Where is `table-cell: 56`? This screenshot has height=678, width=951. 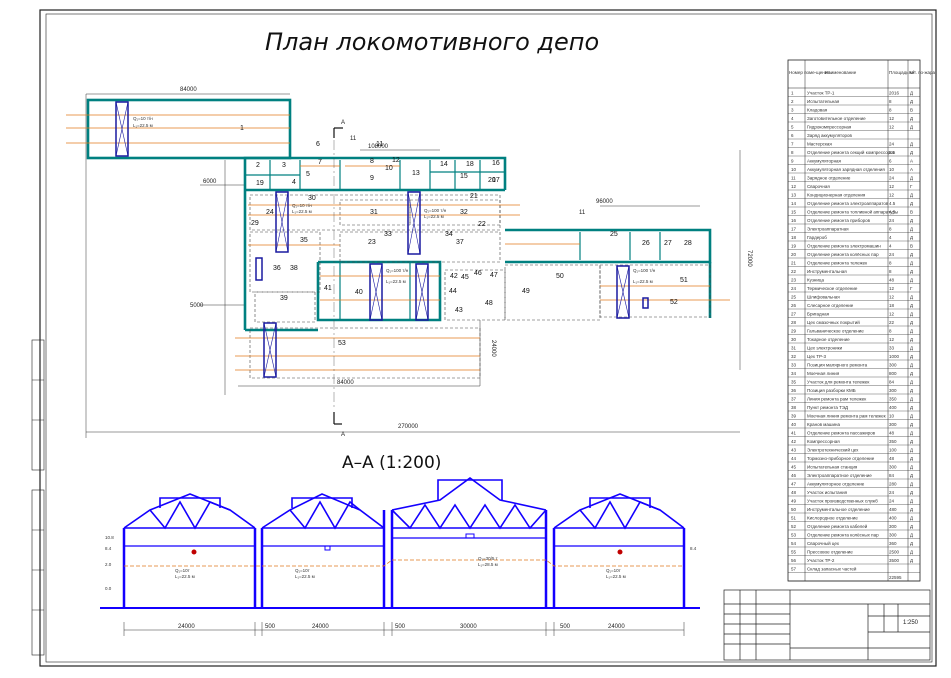
table-cell: 56 is located at coordinates (794, 560).